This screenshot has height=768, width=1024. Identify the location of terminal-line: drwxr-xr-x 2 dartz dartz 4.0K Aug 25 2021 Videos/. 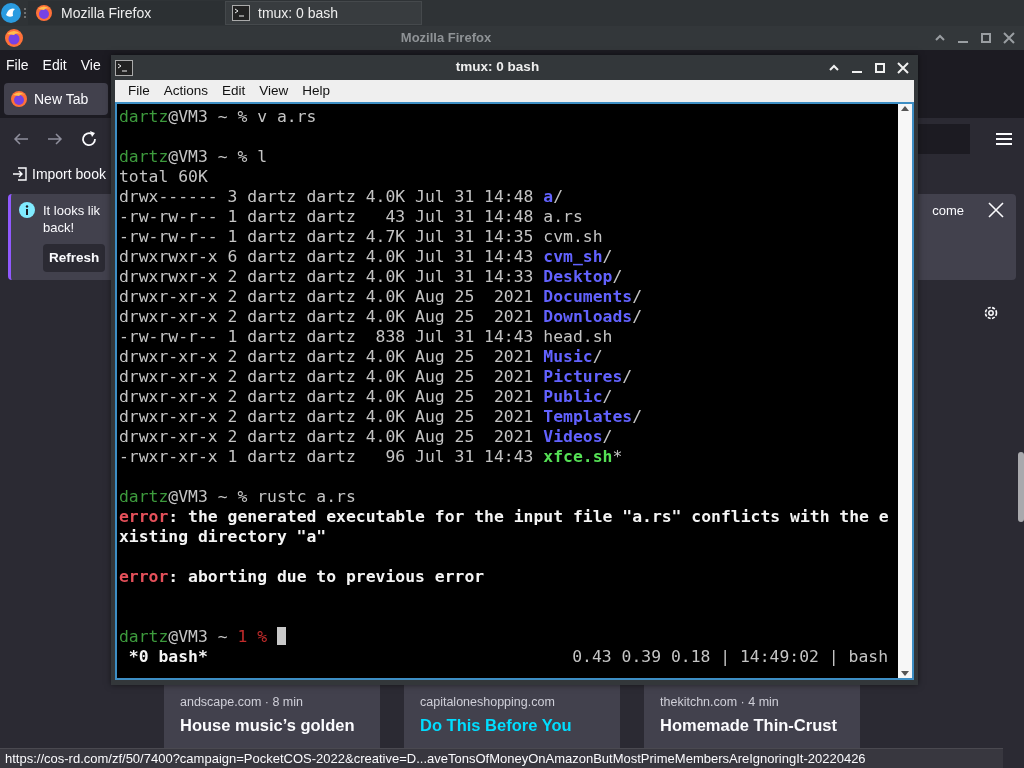
(366, 436).